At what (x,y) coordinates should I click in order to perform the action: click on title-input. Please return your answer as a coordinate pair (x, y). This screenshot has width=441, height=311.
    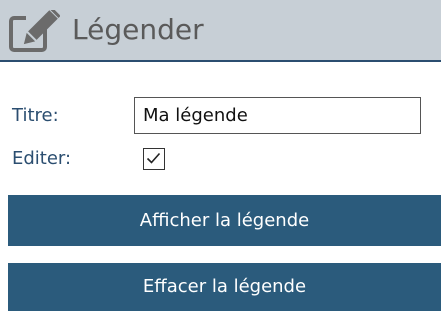
    Looking at the image, I should click on (277, 115).